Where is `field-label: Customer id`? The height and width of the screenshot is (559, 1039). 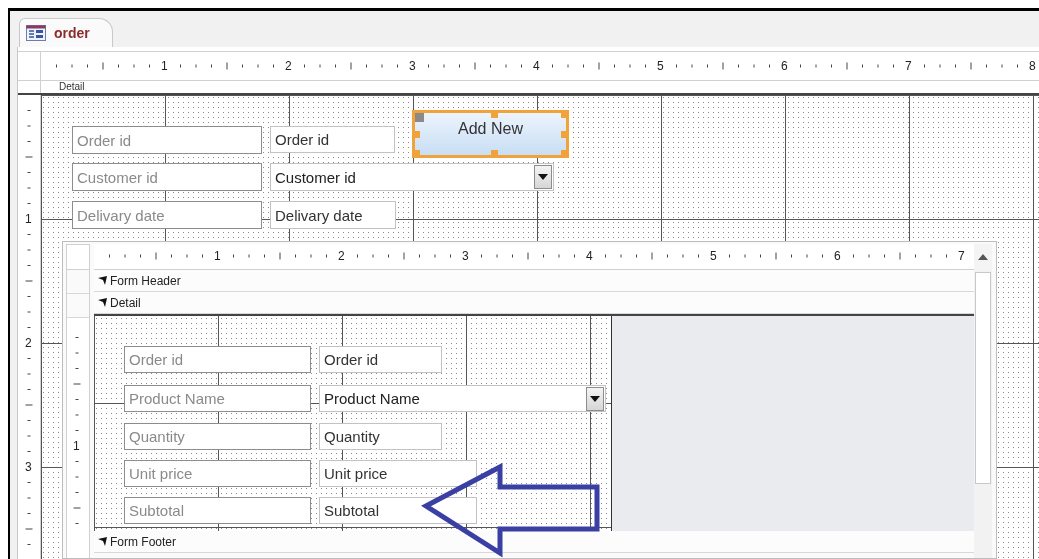
field-label: Customer id is located at coordinates (167, 177).